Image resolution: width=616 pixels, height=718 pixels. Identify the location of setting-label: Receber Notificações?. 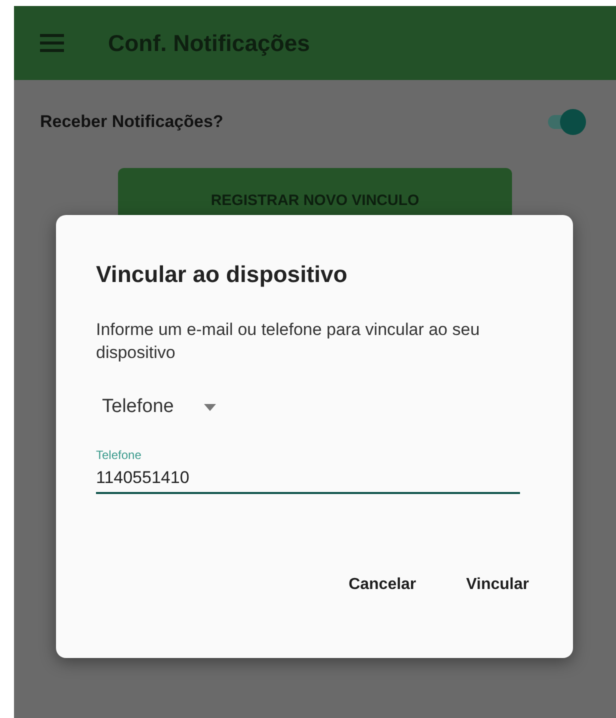
(132, 122).